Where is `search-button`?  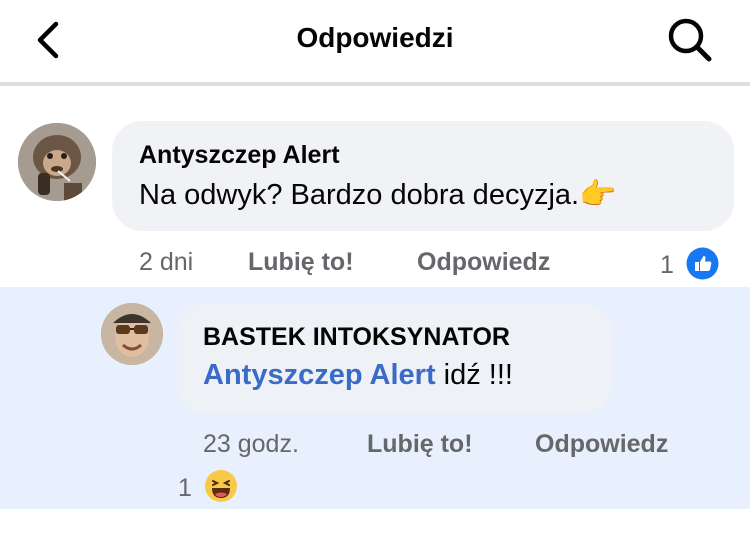 search-button is located at coordinates (689, 39).